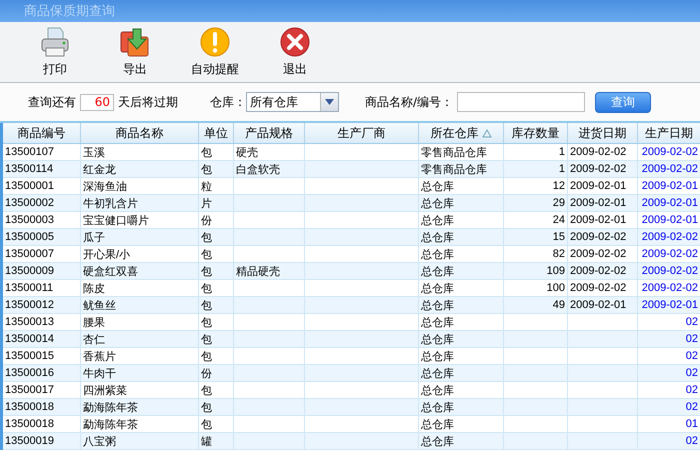 The image size is (700, 460). What do you see at coordinates (558, 186) in the screenshot?
I see `table-cell: 12` at bounding box center [558, 186].